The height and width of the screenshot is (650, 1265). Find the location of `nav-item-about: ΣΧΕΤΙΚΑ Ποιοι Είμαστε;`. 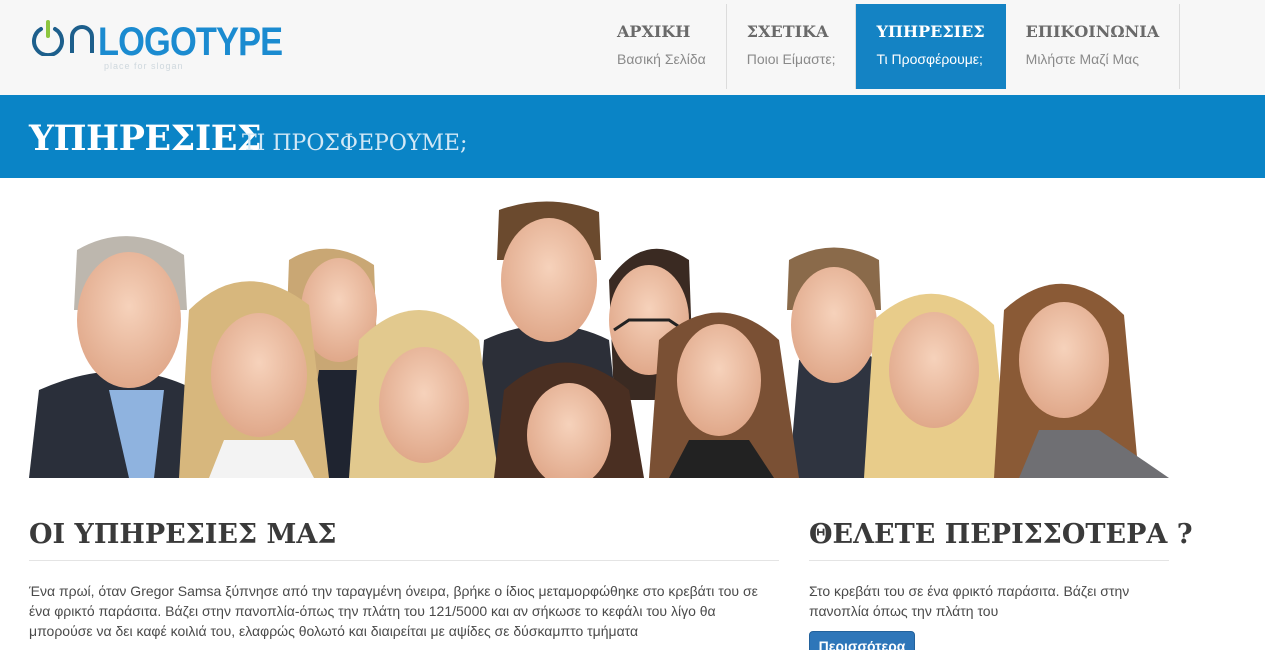

nav-item-about: ΣΧΕΤΙΚΑ Ποιοι Είμαστε; is located at coordinates (792, 46).